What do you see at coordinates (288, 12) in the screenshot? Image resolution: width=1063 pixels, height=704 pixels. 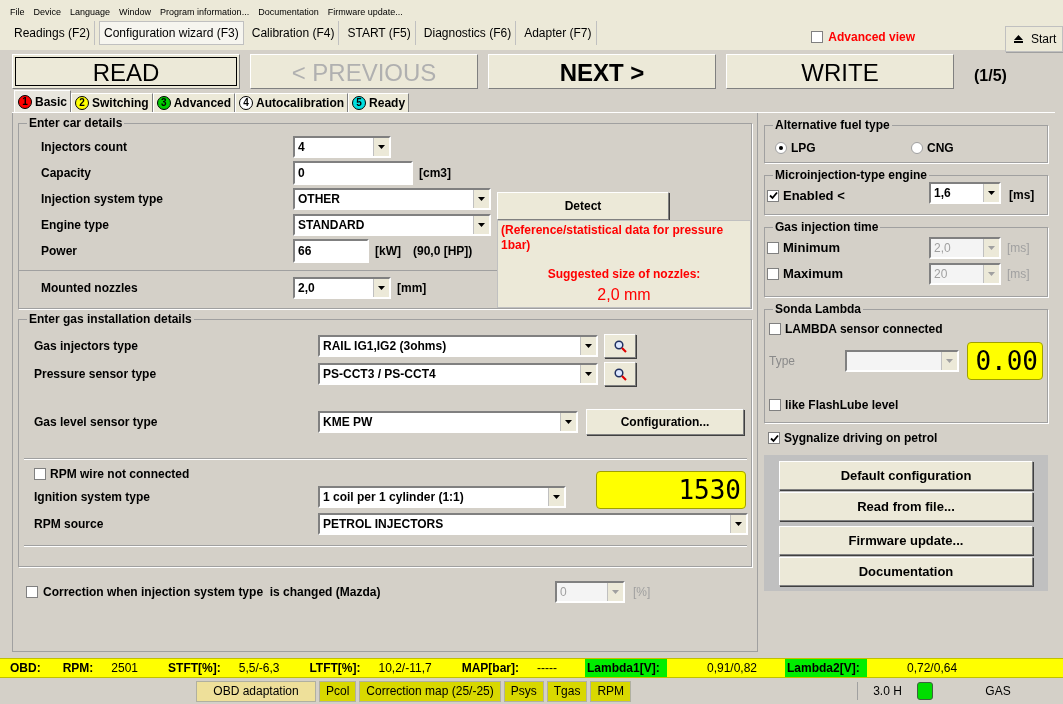 I see `menu-item: Documentation` at bounding box center [288, 12].